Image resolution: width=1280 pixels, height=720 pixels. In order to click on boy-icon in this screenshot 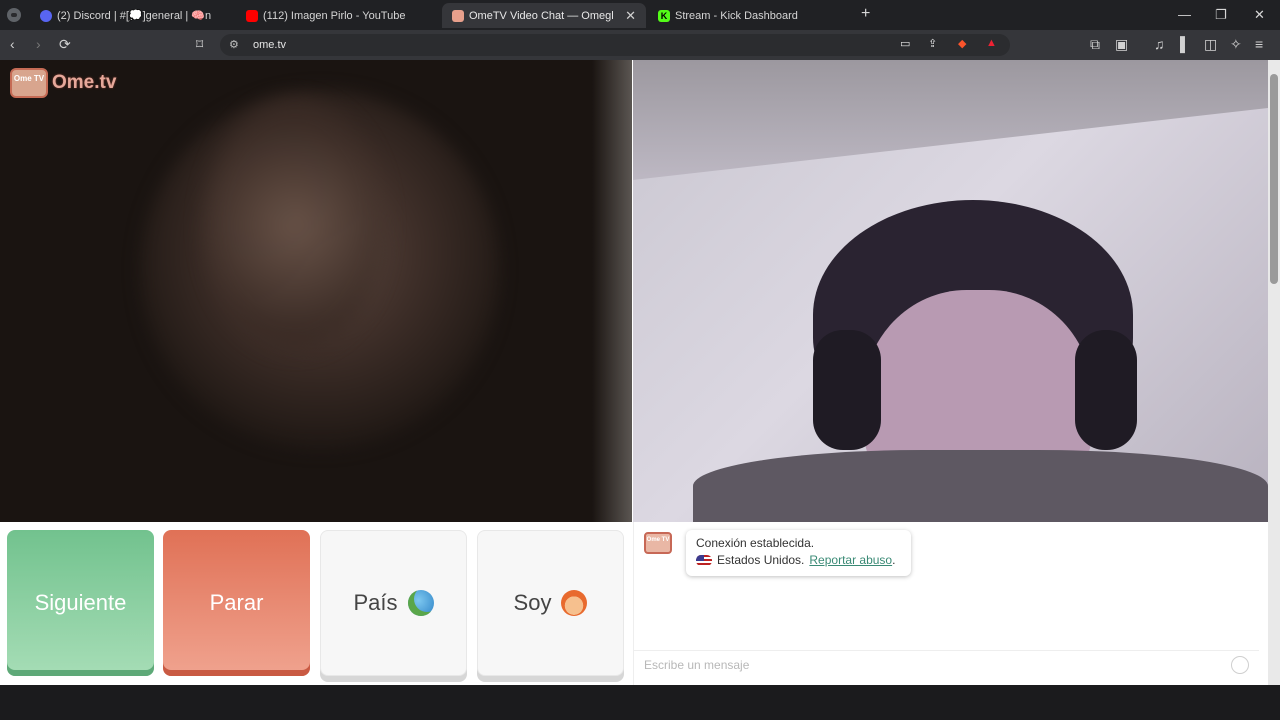, I will do `click(574, 603)`.